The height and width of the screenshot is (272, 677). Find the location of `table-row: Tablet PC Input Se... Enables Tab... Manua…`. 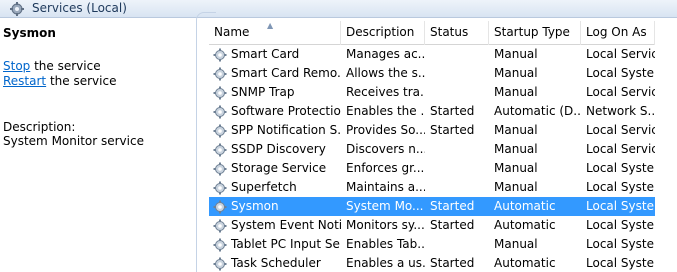

table-row: Tablet PC Input Se... Enables Tab... Manua… is located at coordinates (432, 244).